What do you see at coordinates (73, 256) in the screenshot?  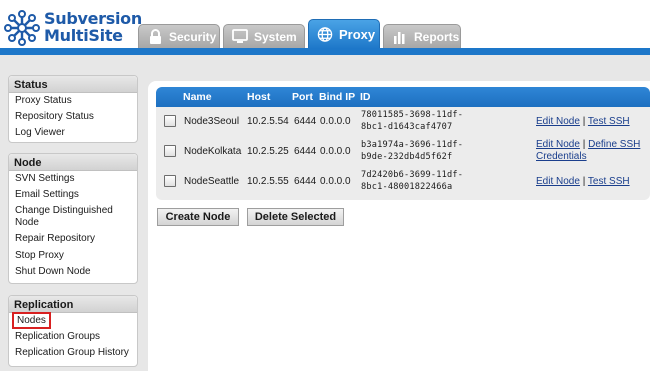 I see `sidebar-item-stop-proxy: Stop Proxy` at bounding box center [73, 256].